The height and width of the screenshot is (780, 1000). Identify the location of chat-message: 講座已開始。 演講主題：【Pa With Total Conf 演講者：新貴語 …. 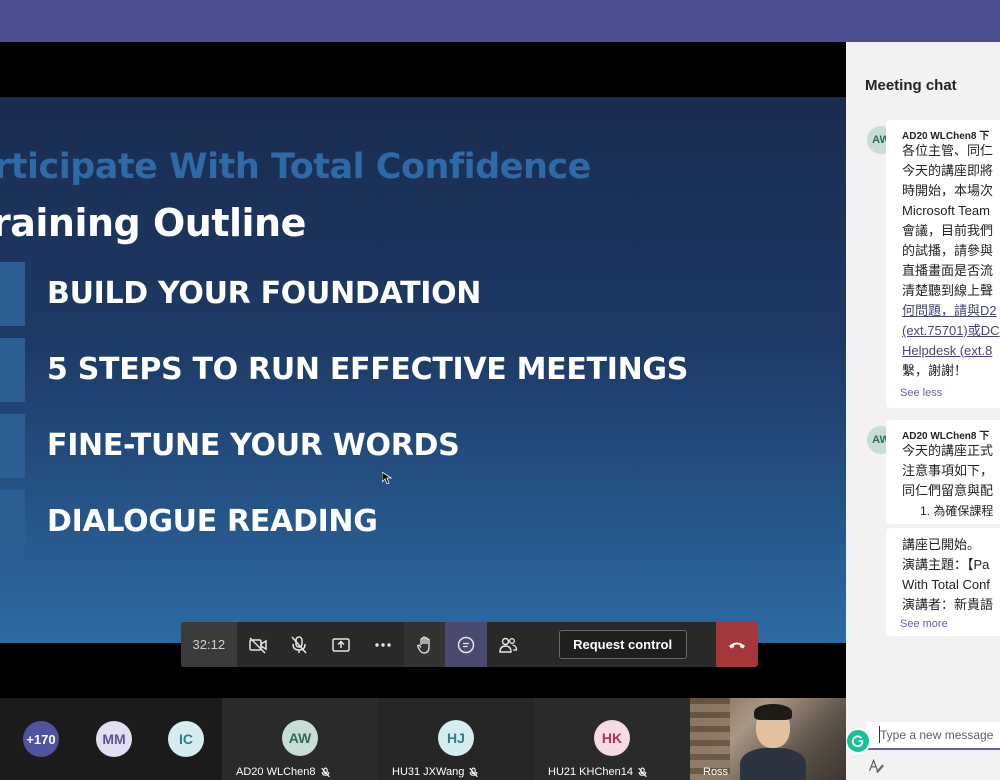
(943, 582).